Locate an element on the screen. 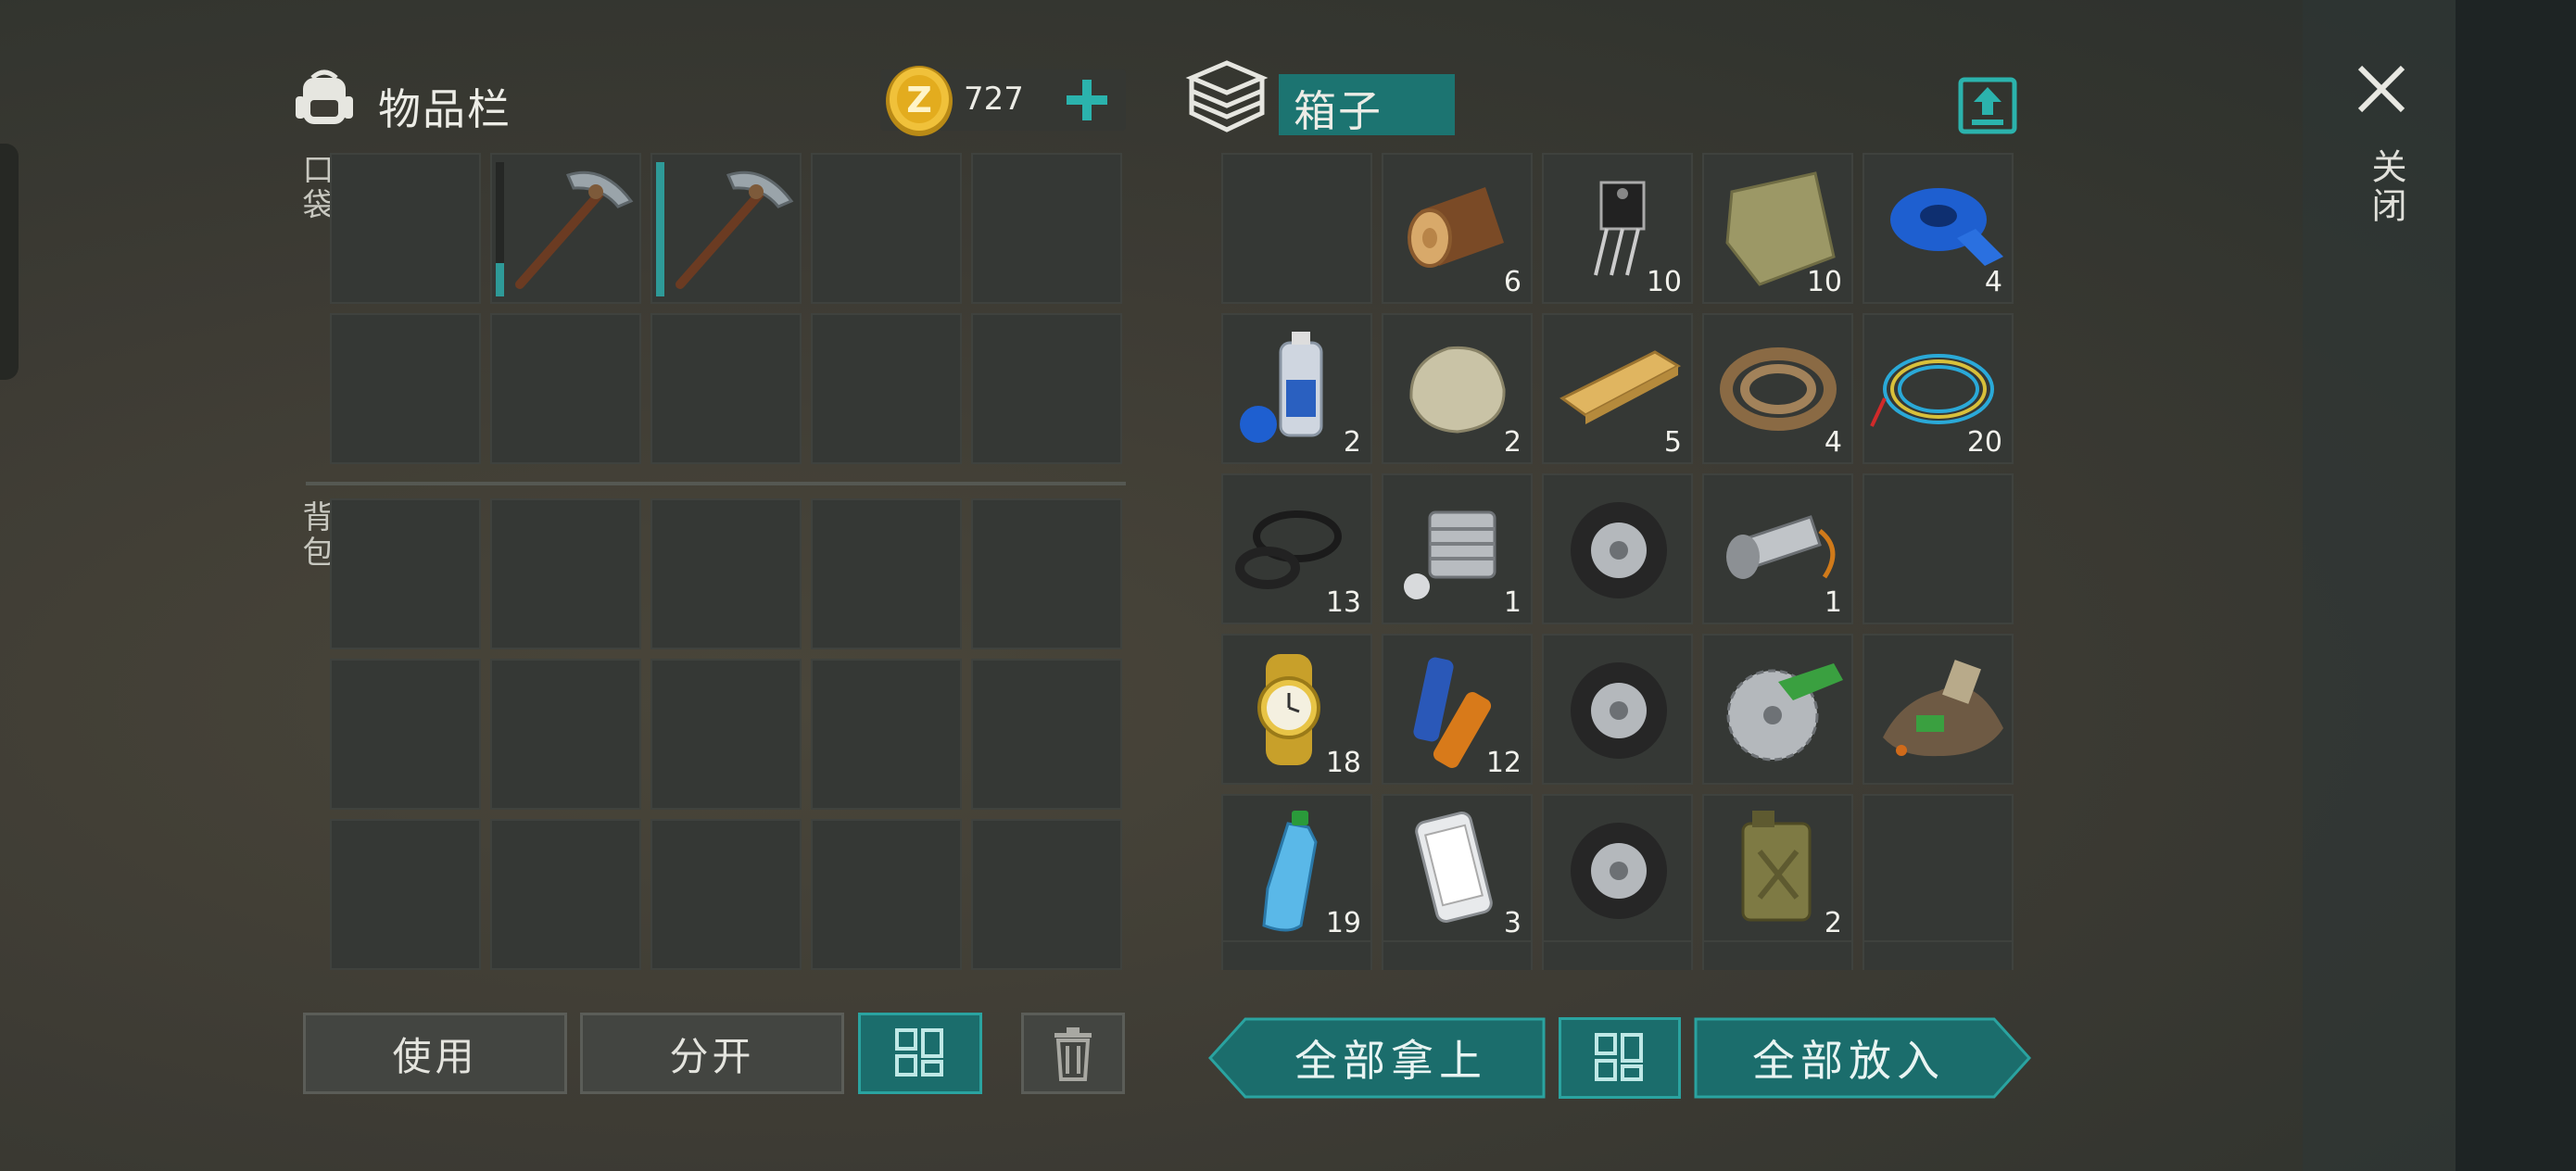  coin-count: 727 is located at coordinates (994, 100).